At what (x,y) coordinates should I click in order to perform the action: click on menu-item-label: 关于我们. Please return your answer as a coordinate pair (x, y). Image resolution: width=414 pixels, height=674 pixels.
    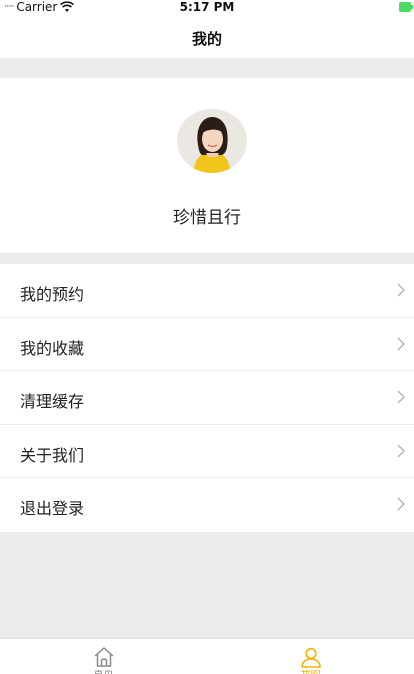
    Looking at the image, I should click on (52, 455).